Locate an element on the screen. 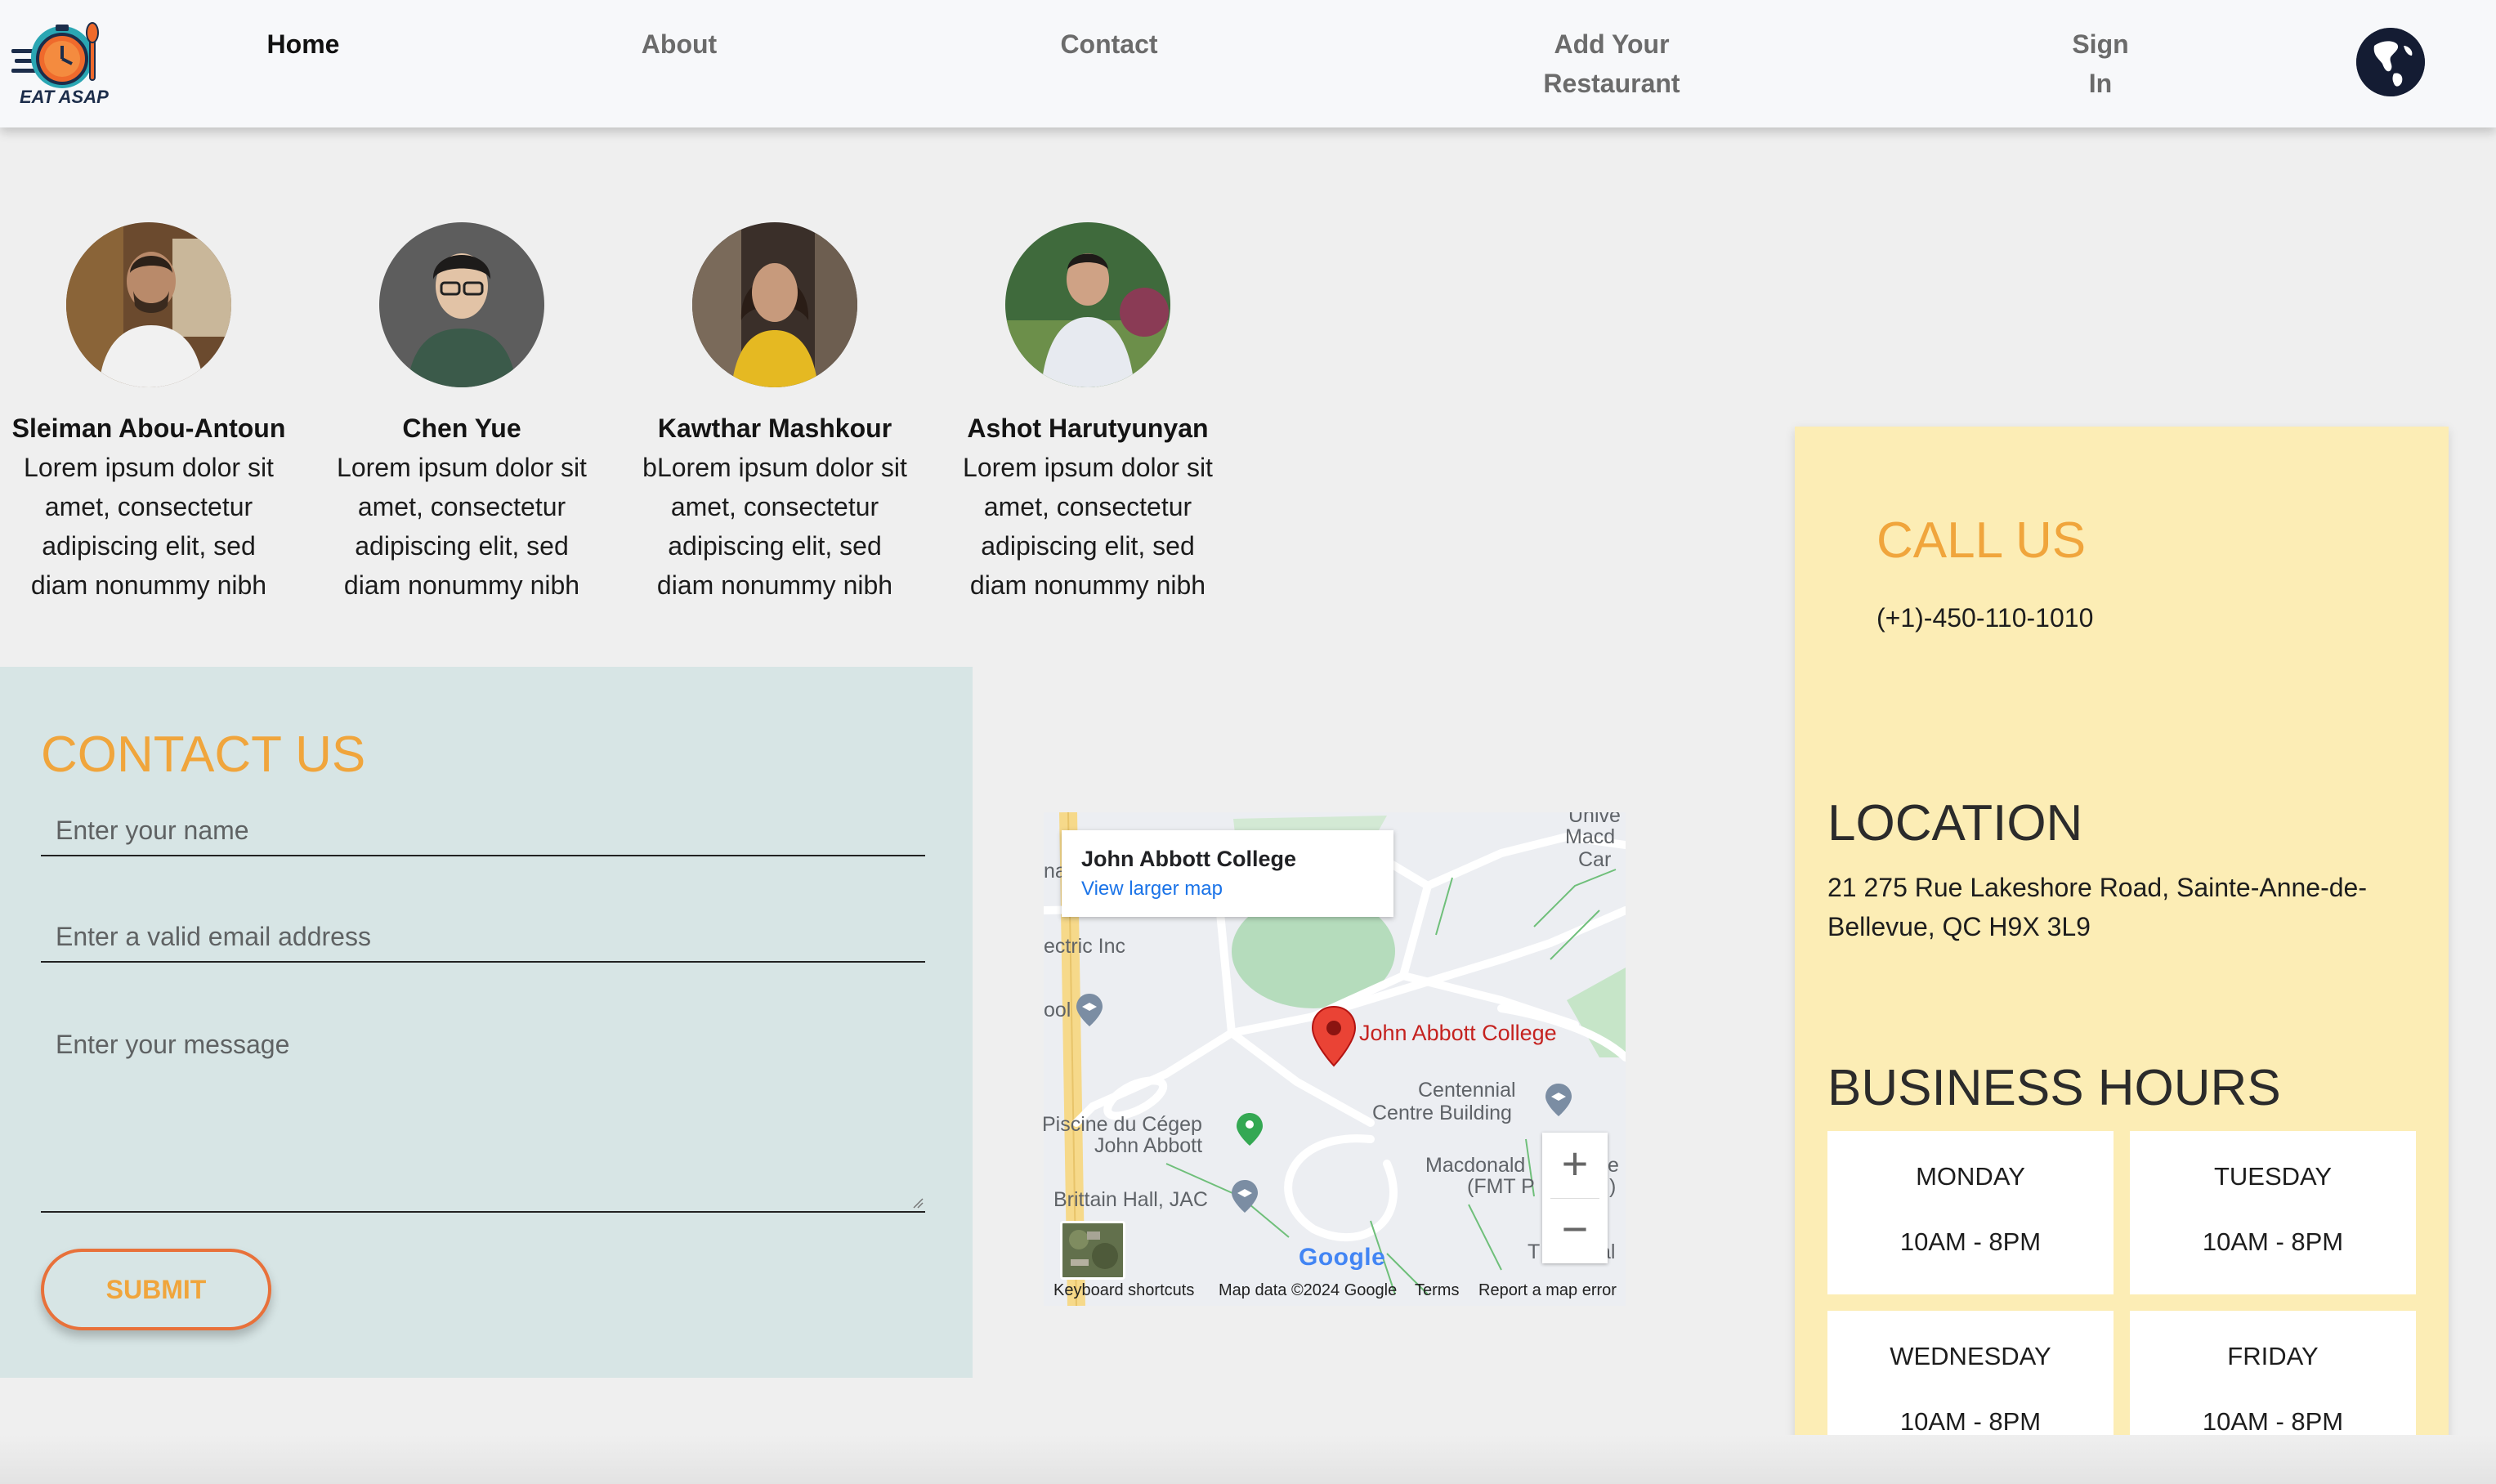 The width and height of the screenshot is (2496, 1484). nav-sign-in-line2: In is located at coordinates (2100, 83).